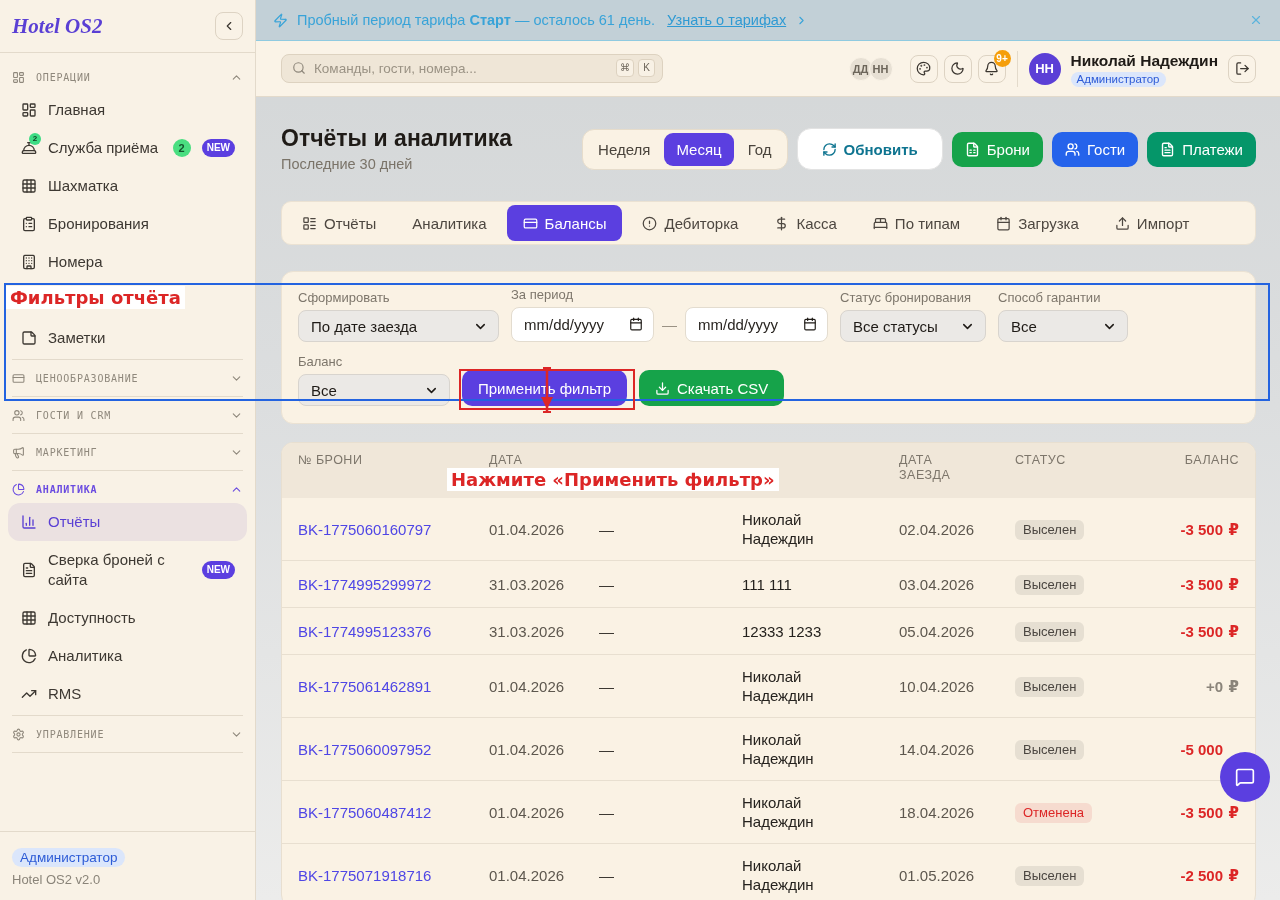 The width and height of the screenshot is (1280, 900). Describe the element at coordinates (29, 110) in the screenshot. I see `layout-icon` at that location.